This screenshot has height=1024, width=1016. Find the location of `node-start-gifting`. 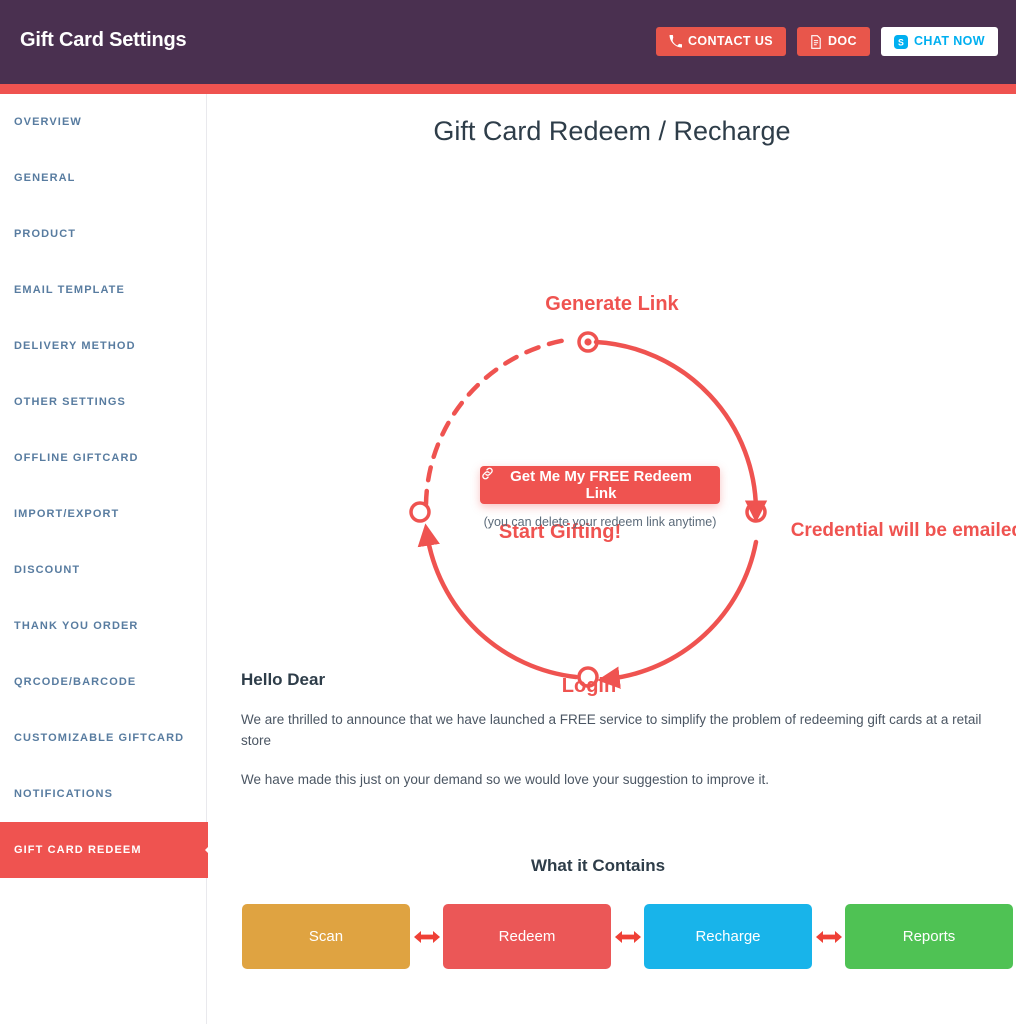

node-start-gifting is located at coordinates (420, 512).